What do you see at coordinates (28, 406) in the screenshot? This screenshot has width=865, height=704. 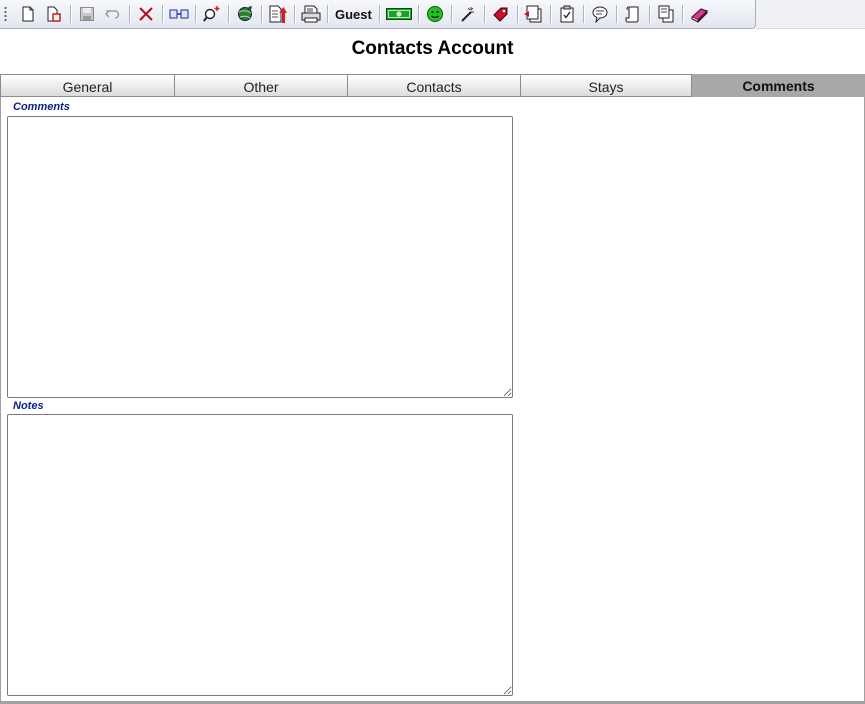 I see `notes-label: Notes` at bounding box center [28, 406].